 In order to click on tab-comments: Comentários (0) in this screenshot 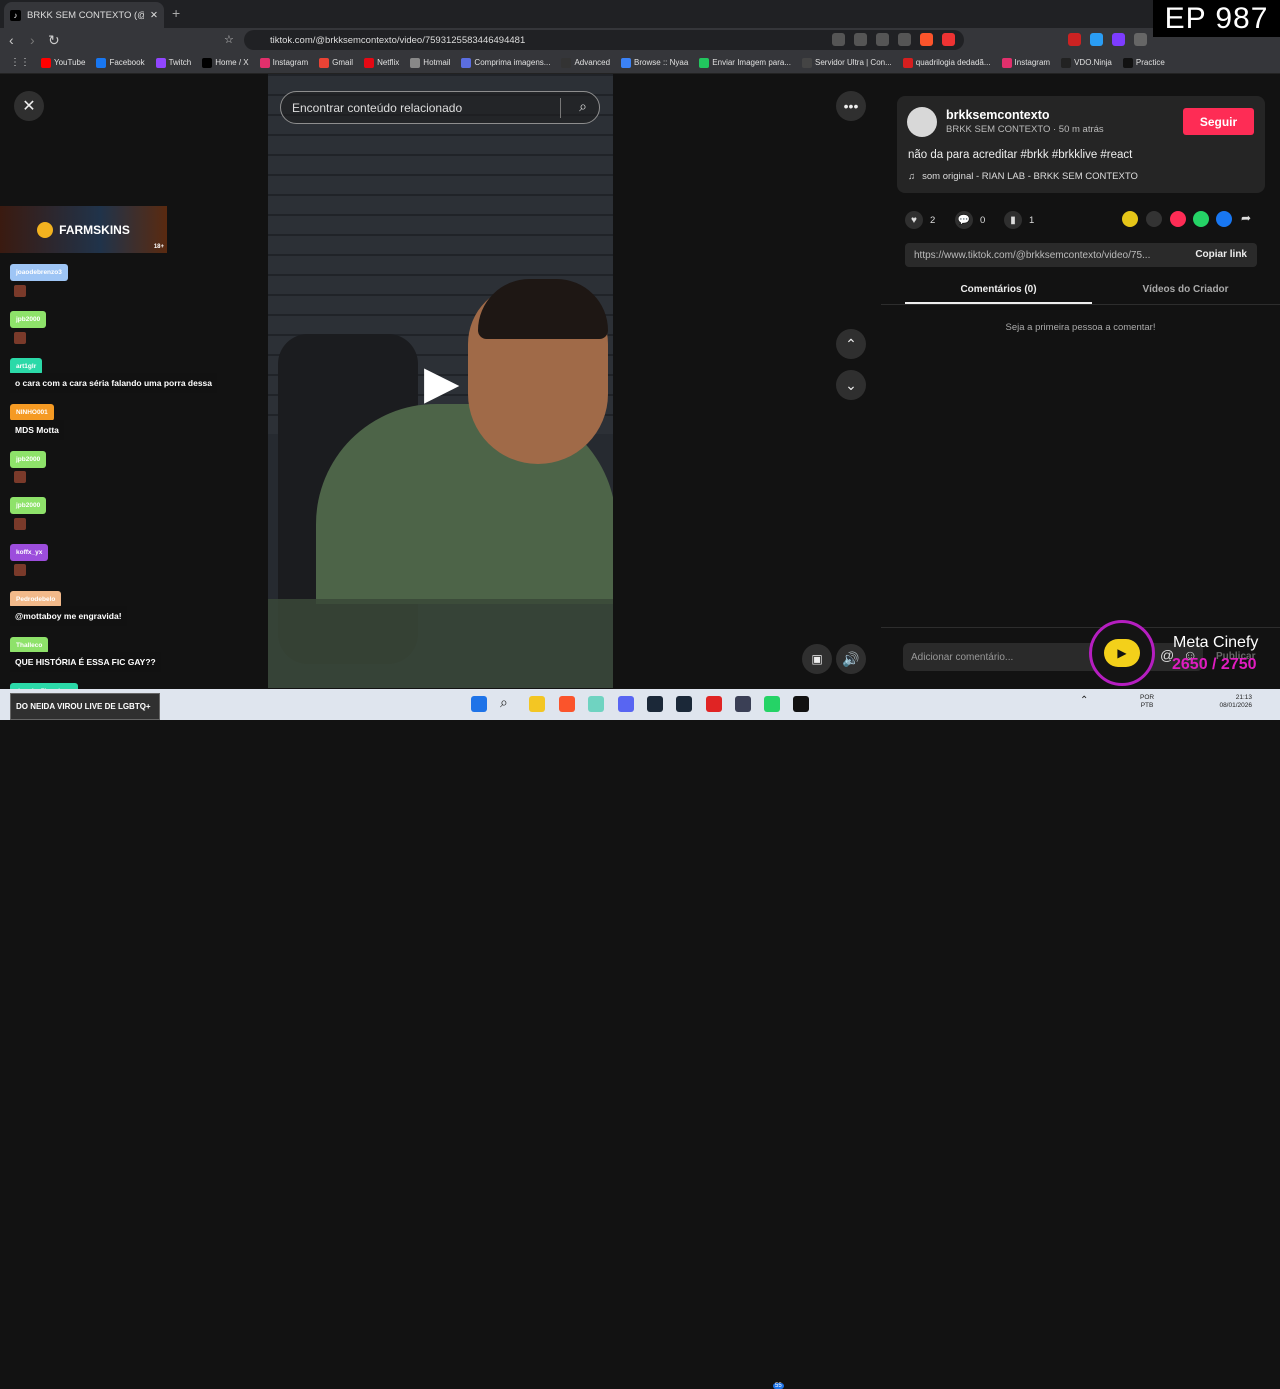, I will do `click(998, 292)`.